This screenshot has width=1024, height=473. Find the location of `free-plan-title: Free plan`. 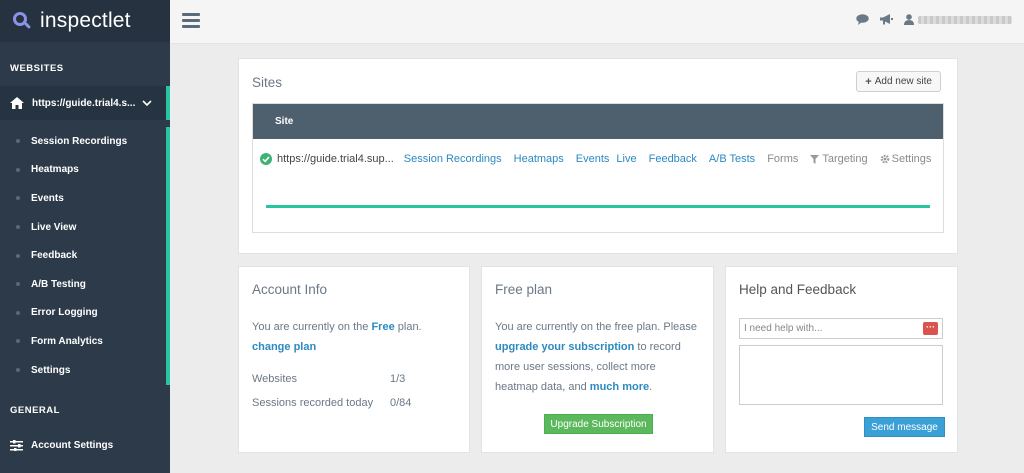

free-plan-title: Free plan is located at coordinates (524, 289).